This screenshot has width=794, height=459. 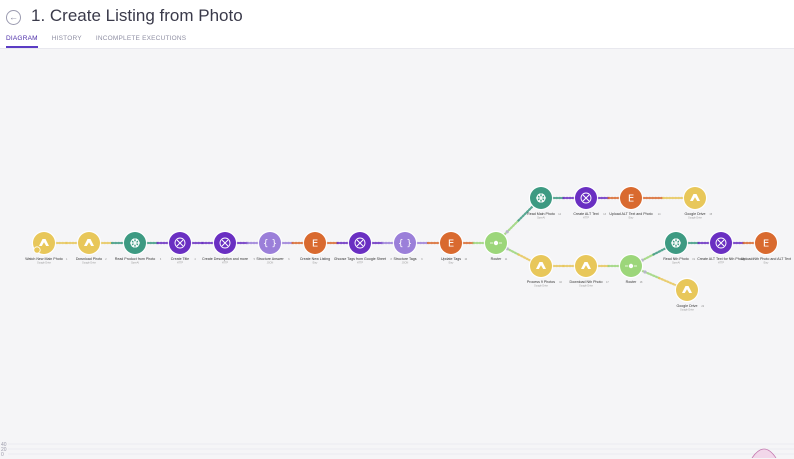 I want to click on tab-history: HISTORY, so click(x=67, y=41).